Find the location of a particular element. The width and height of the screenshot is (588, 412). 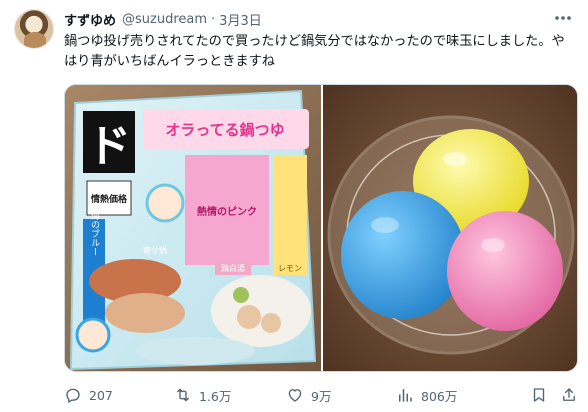

package-logo-text: ド is located at coordinates (109, 146).